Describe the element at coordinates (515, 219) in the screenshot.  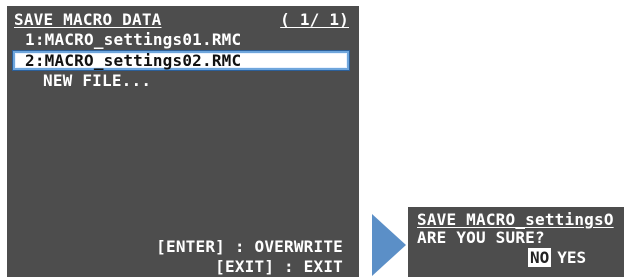
I see `dialog-title: SAVE MACRO_settingsO` at that location.